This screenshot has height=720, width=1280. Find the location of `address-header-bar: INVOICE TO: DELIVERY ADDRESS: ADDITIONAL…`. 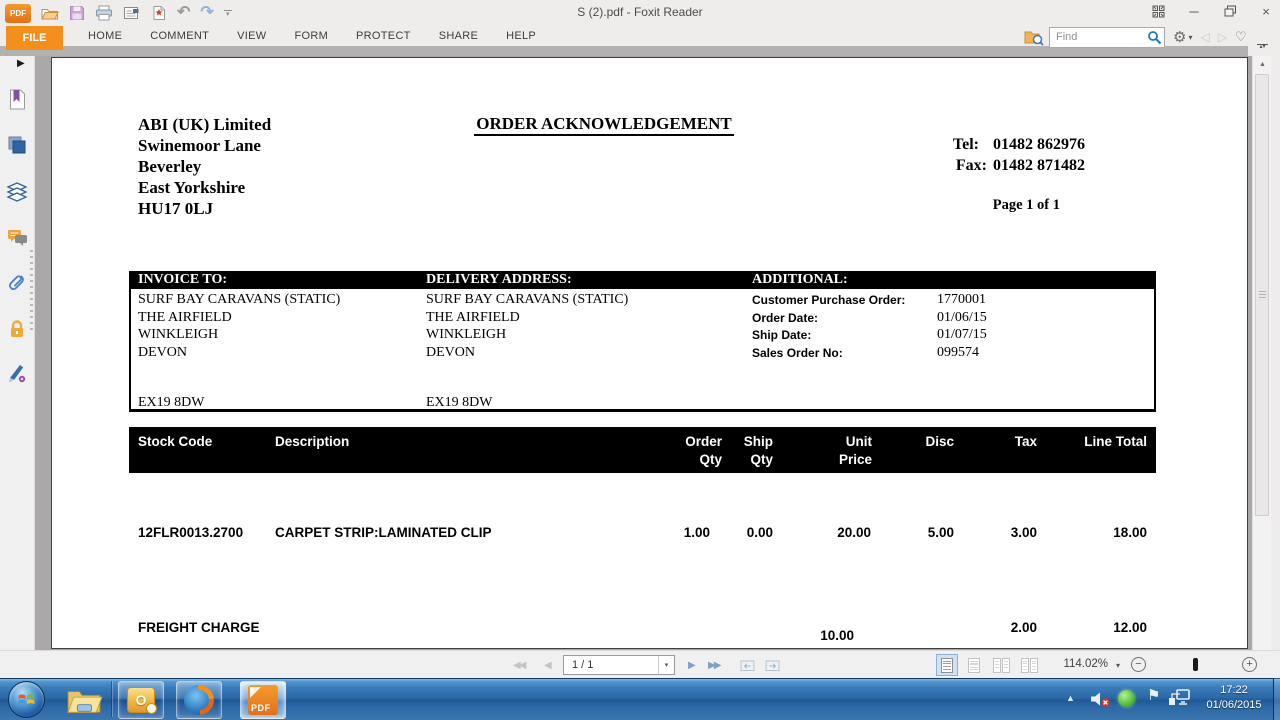

address-header-bar: INVOICE TO: DELIVERY ADDRESS: ADDITIONAL… is located at coordinates (642, 280).